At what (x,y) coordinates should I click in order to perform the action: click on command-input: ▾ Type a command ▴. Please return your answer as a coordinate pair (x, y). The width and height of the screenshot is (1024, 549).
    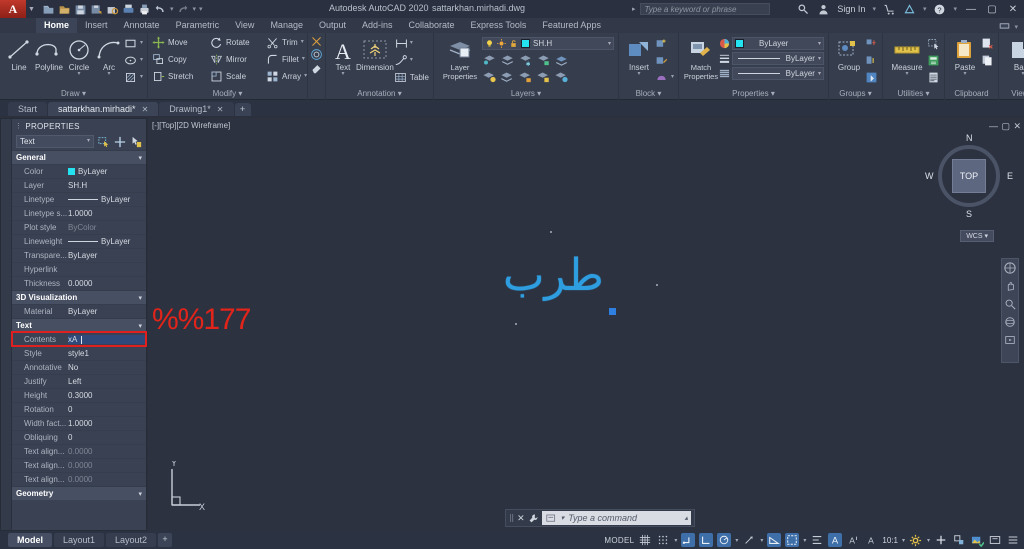
    Looking at the image, I should click on (616, 518).